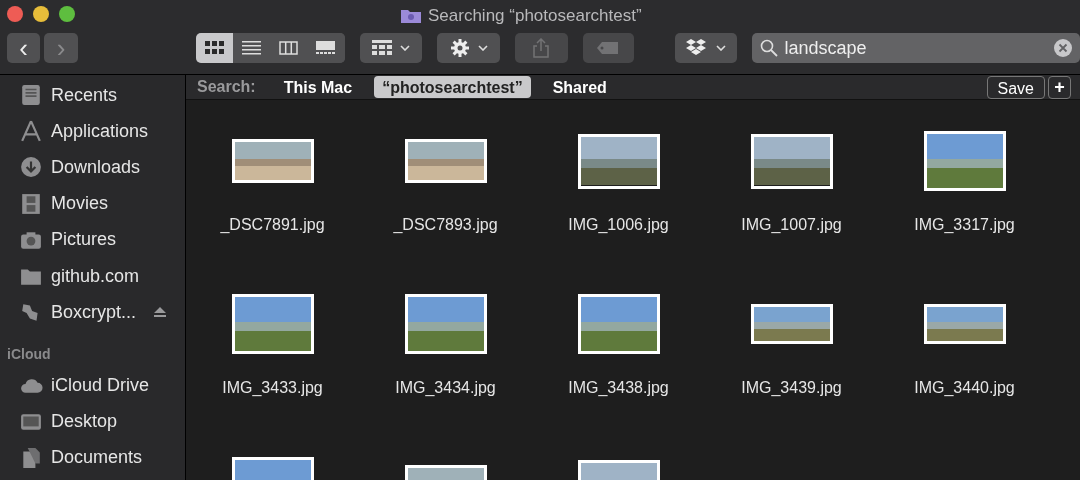 This screenshot has width=1080, height=480. What do you see at coordinates (226, 87) in the screenshot?
I see `scope-label: Search:` at bounding box center [226, 87].